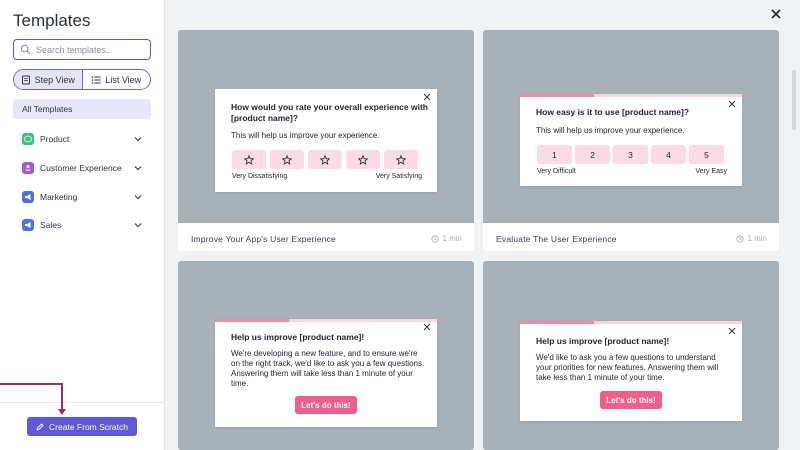 Image resolution: width=800 pixels, height=450 pixels. Describe the element at coordinates (88, 426) in the screenshot. I see `create-button-label: Create From Scratch` at that location.